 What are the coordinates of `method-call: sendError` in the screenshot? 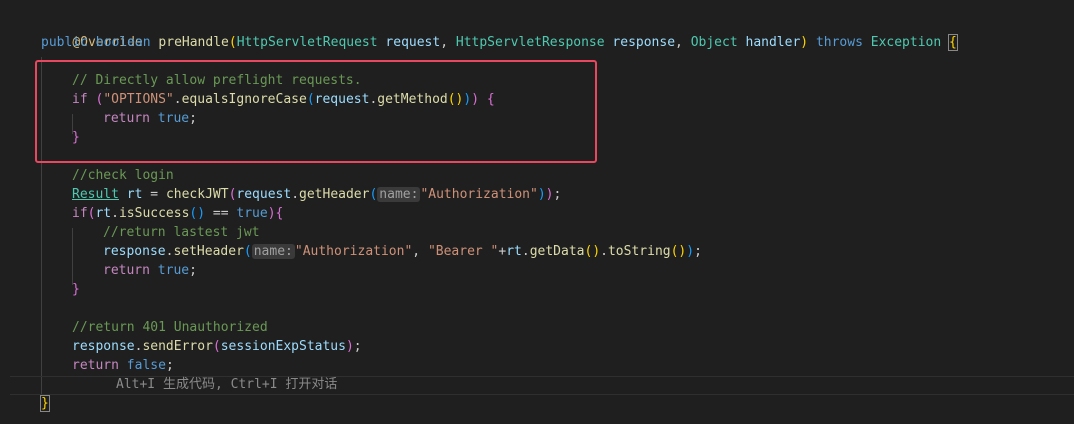 It's located at (177, 346).